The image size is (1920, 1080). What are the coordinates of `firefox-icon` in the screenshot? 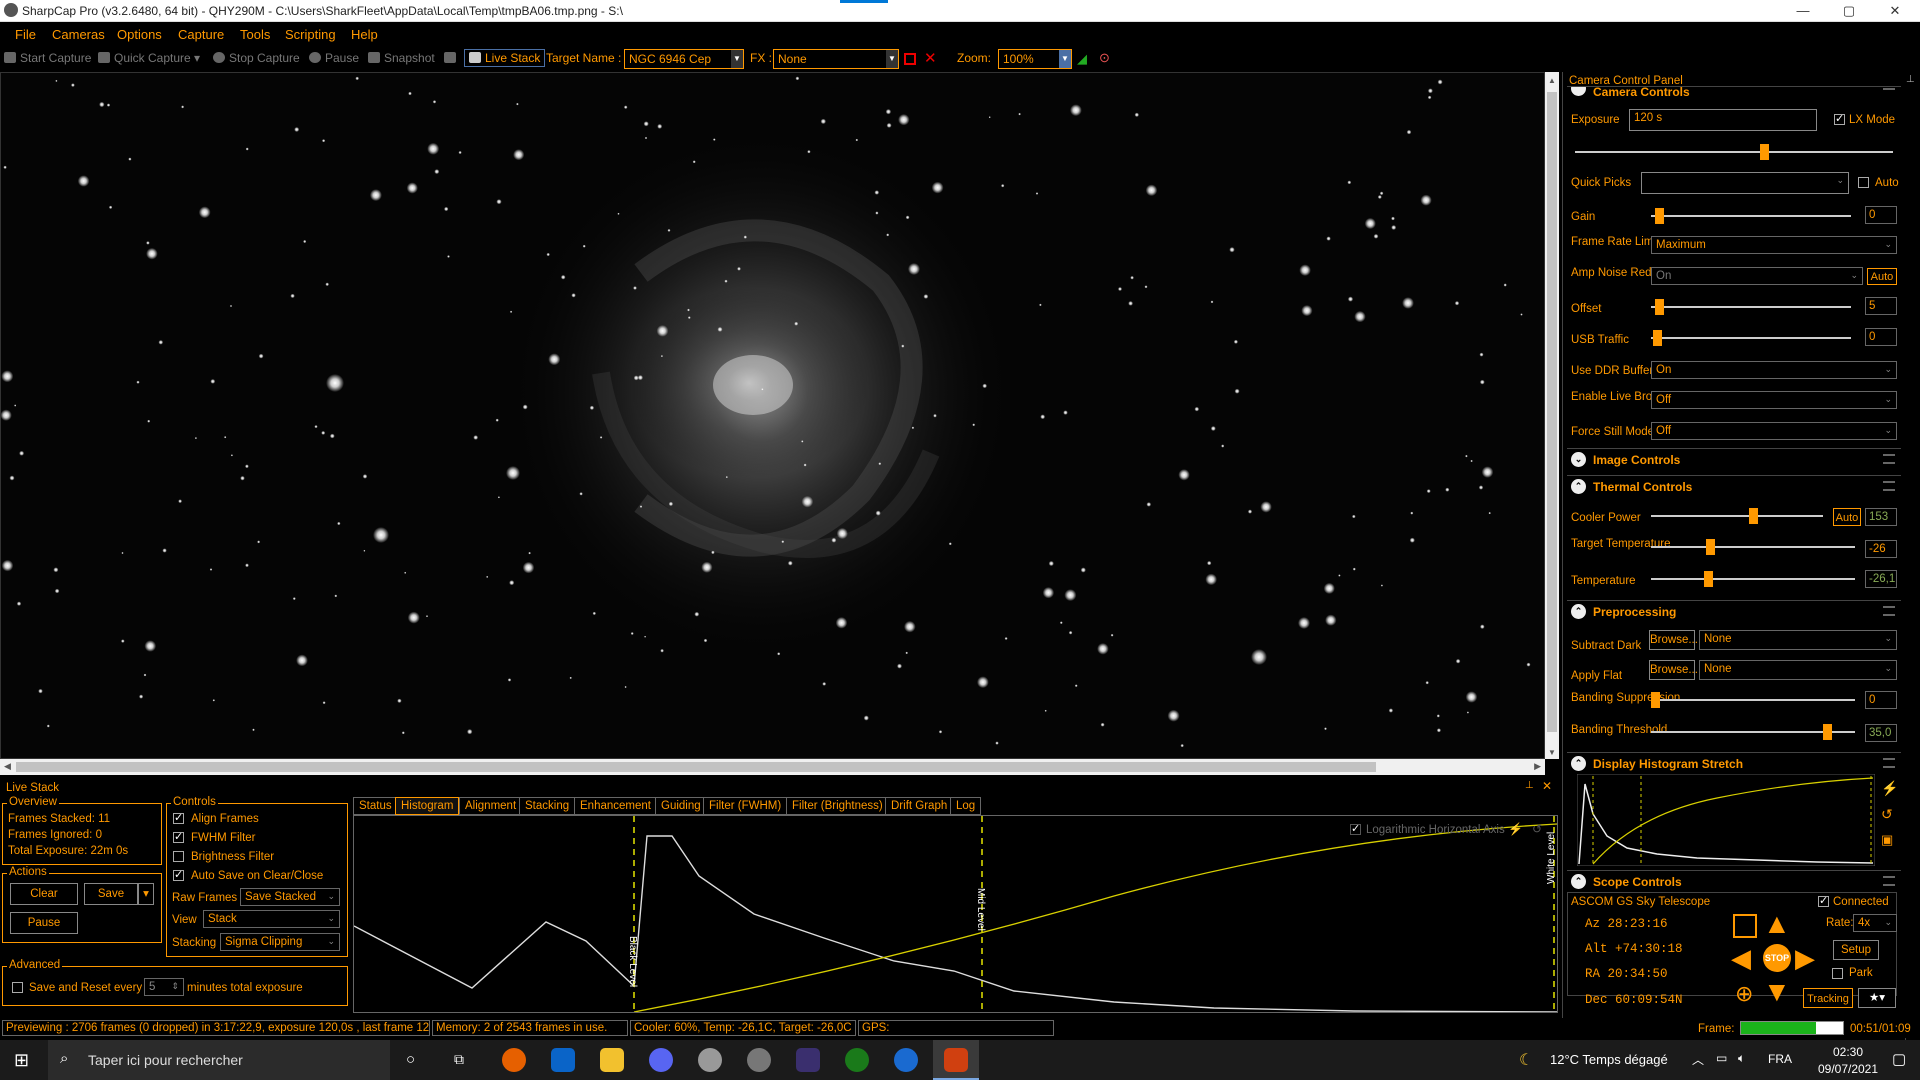 It's located at (514, 1060).